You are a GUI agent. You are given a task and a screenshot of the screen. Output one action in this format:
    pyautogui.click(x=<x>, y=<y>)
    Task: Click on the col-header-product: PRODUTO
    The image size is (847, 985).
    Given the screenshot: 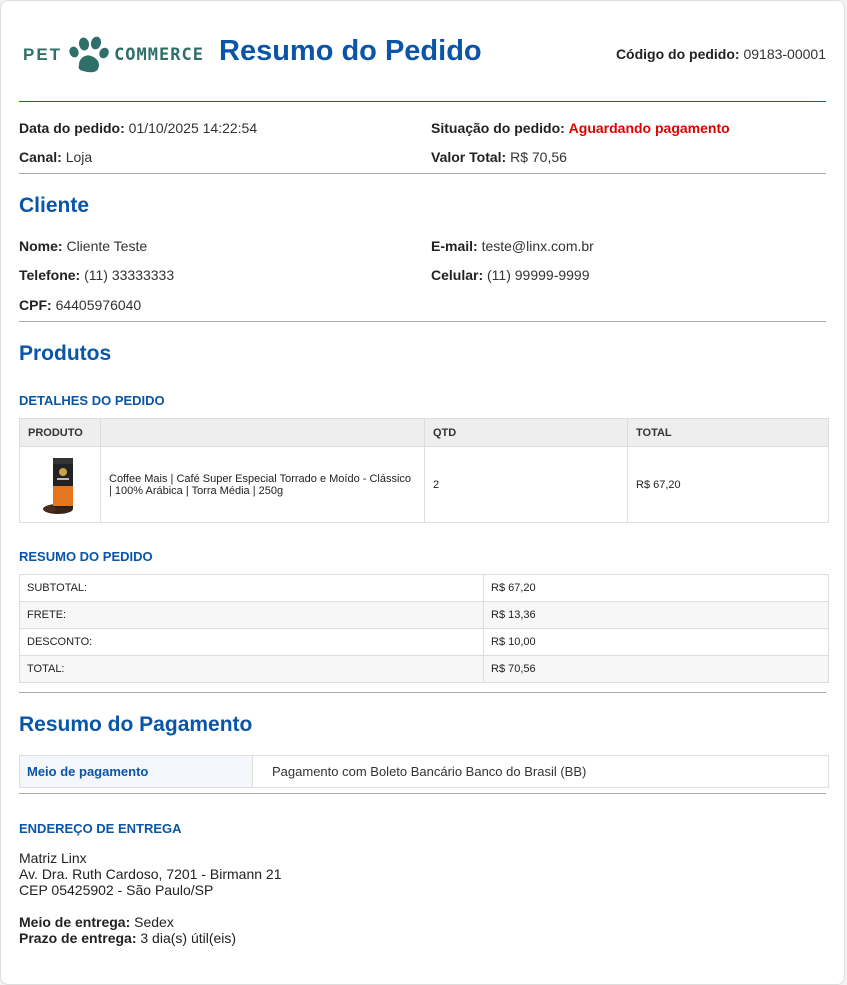 What is the action you would take?
    pyautogui.click(x=60, y=432)
    